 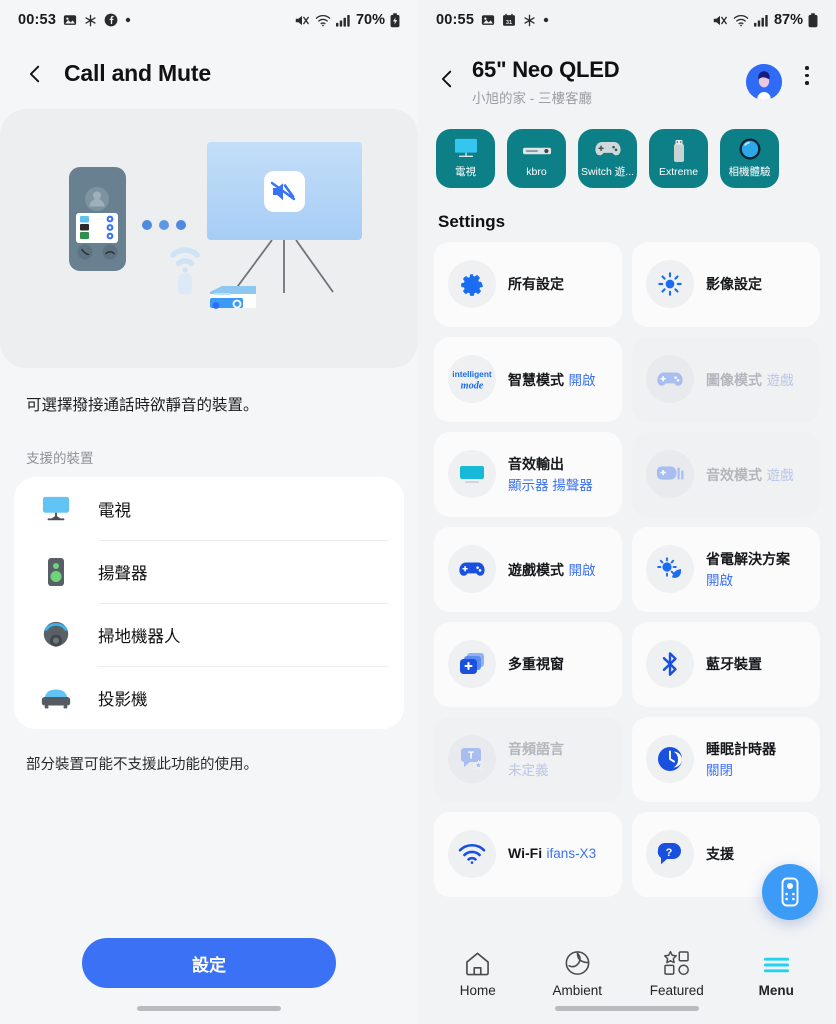 I want to click on tile-all-settings: 所有設定, so click(x=528, y=284).